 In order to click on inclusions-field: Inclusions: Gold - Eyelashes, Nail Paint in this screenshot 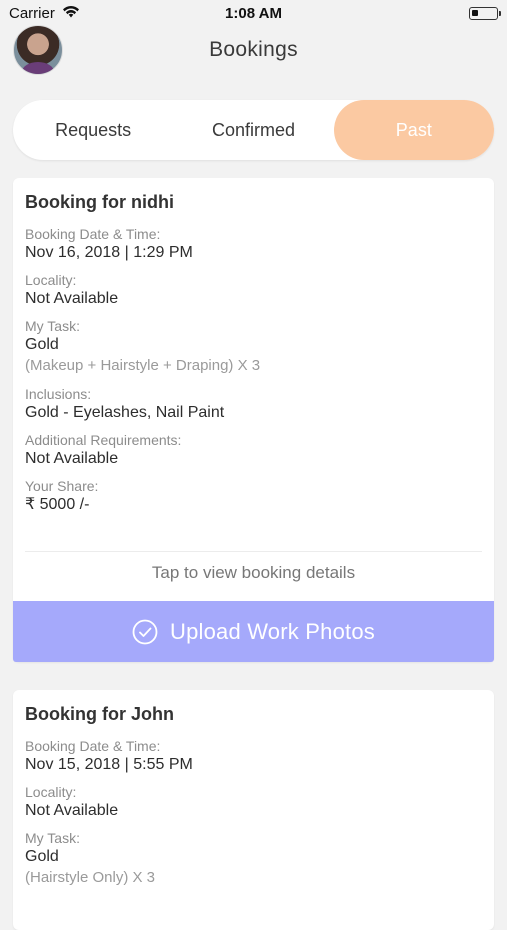, I will do `click(253, 404)`.